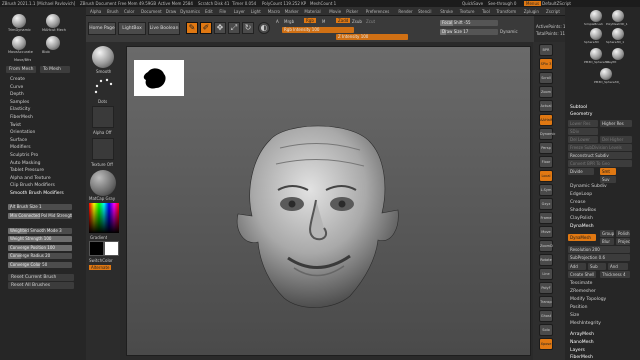 The width and height of the screenshot is (640, 360). Describe the element at coordinates (581, 218) in the screenshot. I see `claypolish-subpalette: ClayPolish` at that location.